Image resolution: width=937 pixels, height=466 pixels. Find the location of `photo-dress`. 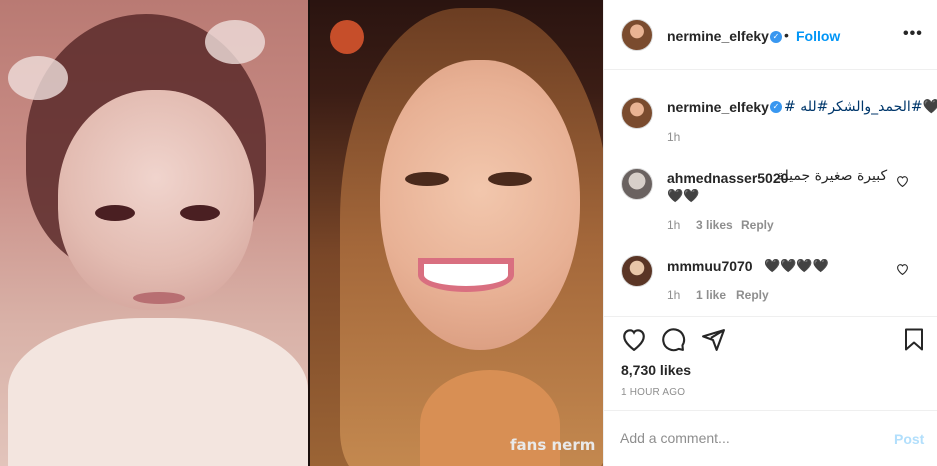

photo-dress is located at coordinates (158, 392).